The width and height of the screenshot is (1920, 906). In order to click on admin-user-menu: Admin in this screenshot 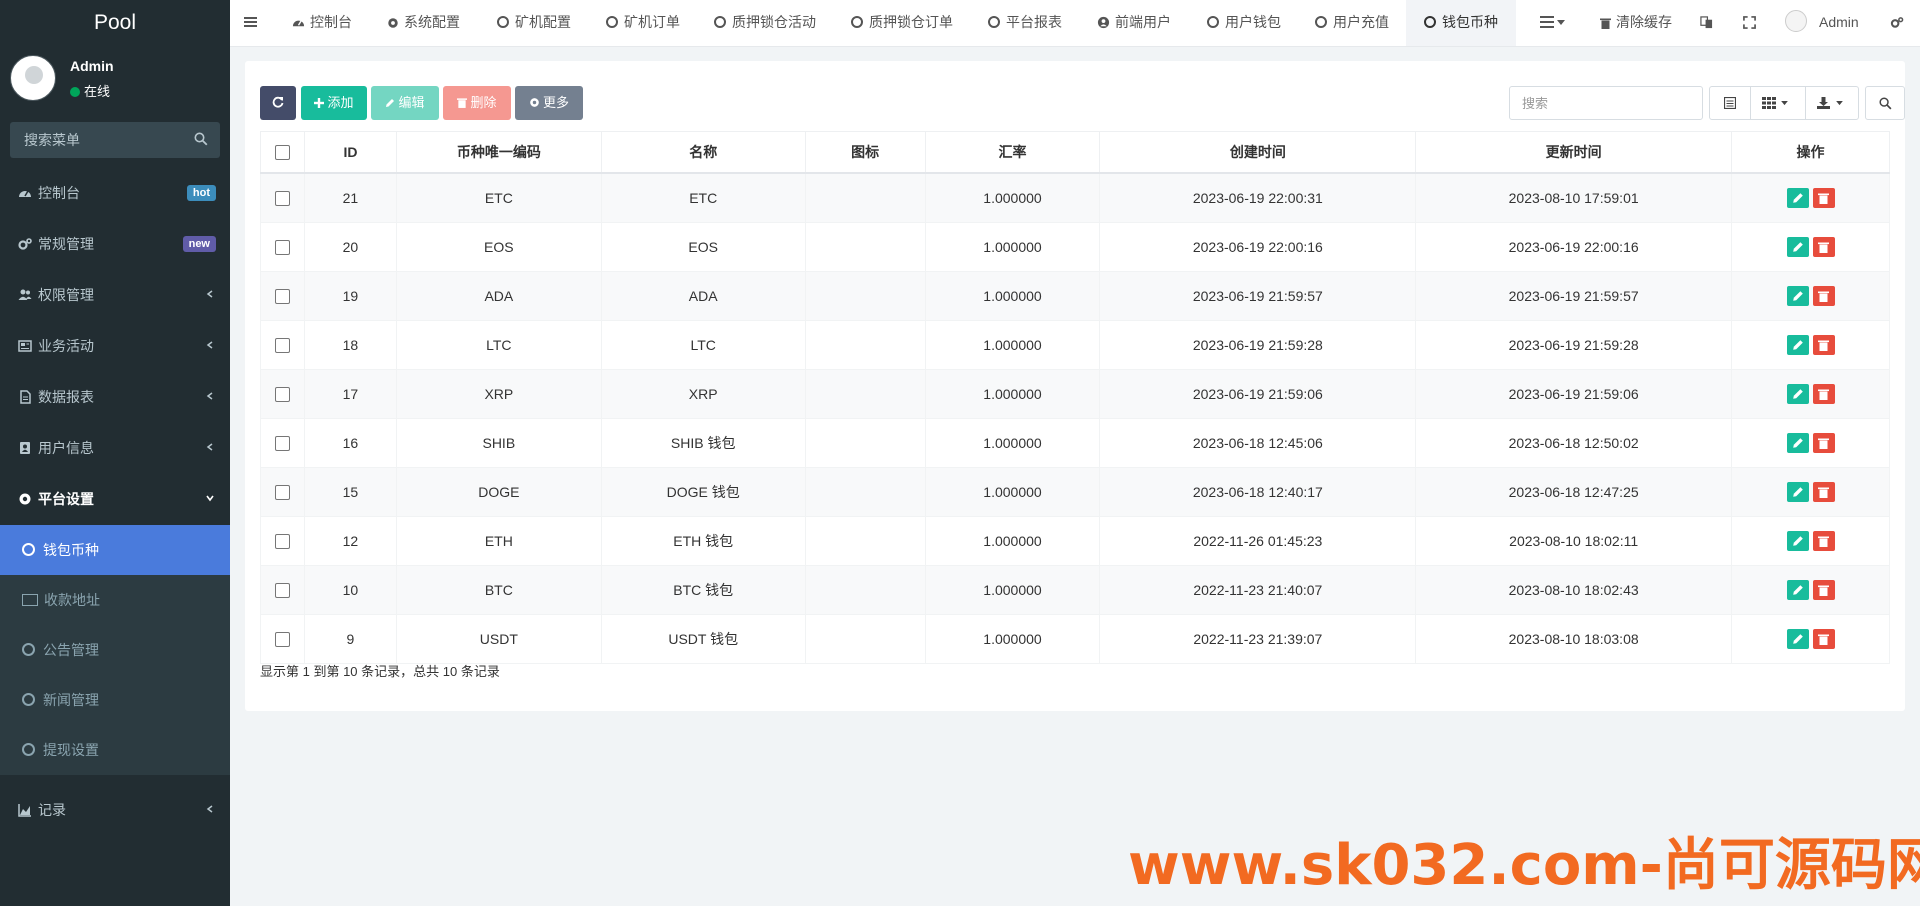, I will do `click(1822, 23)`.